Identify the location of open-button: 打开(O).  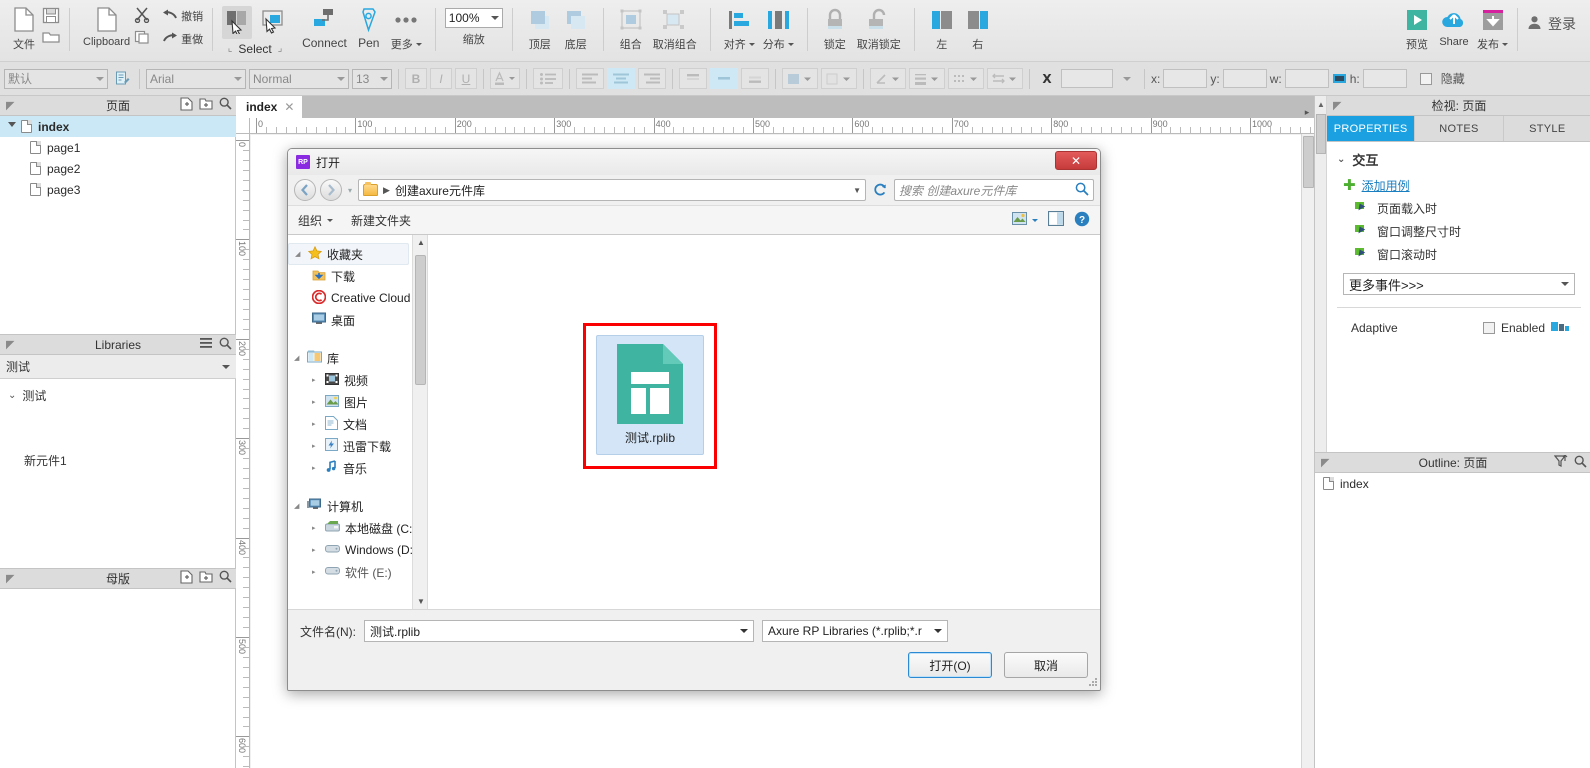
(950, 665).